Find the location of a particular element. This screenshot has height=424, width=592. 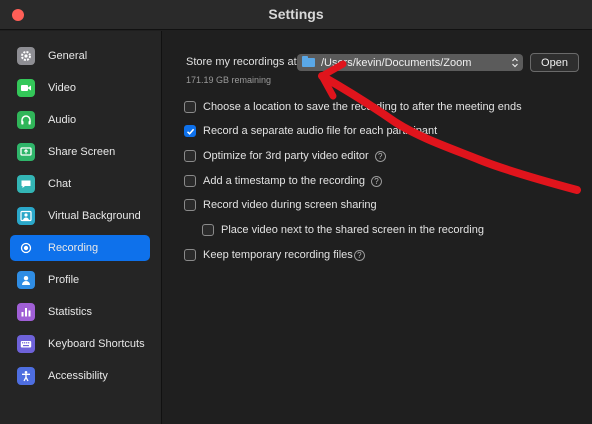

separate-audio-checkbox is located at coordinates (190, 131).